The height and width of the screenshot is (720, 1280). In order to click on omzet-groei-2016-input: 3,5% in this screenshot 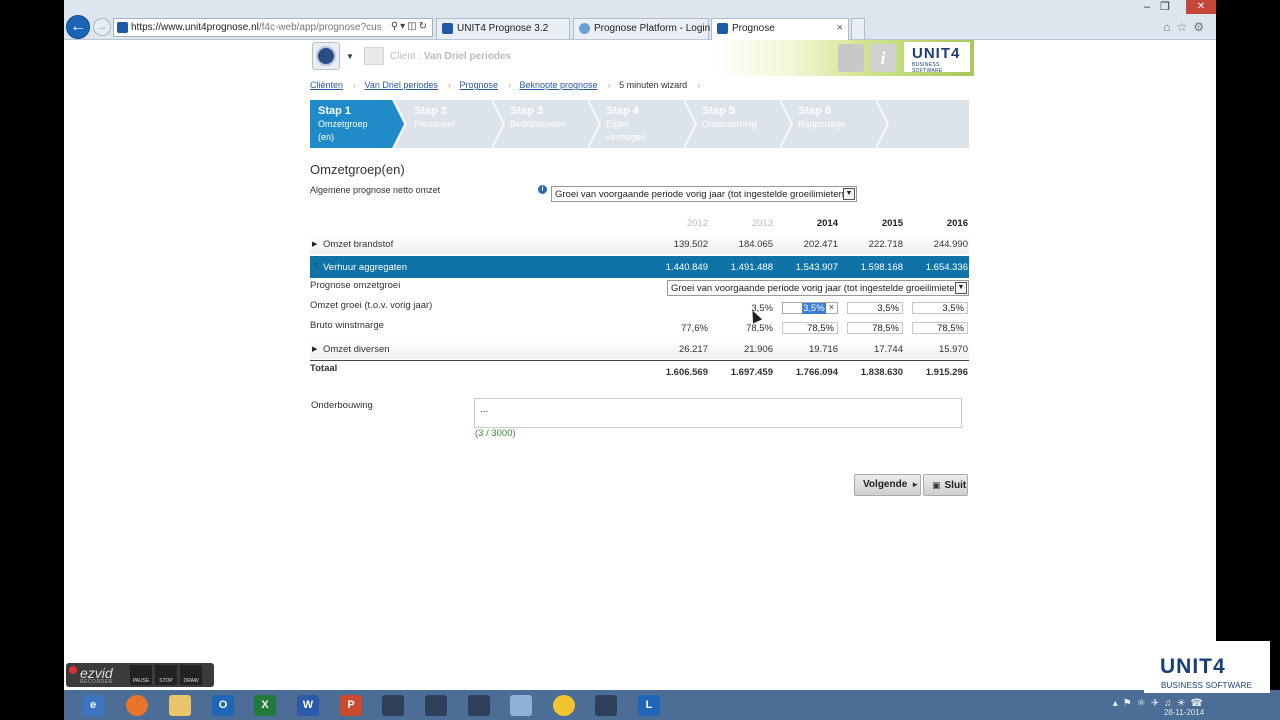, I will do `click(940, 308)`.